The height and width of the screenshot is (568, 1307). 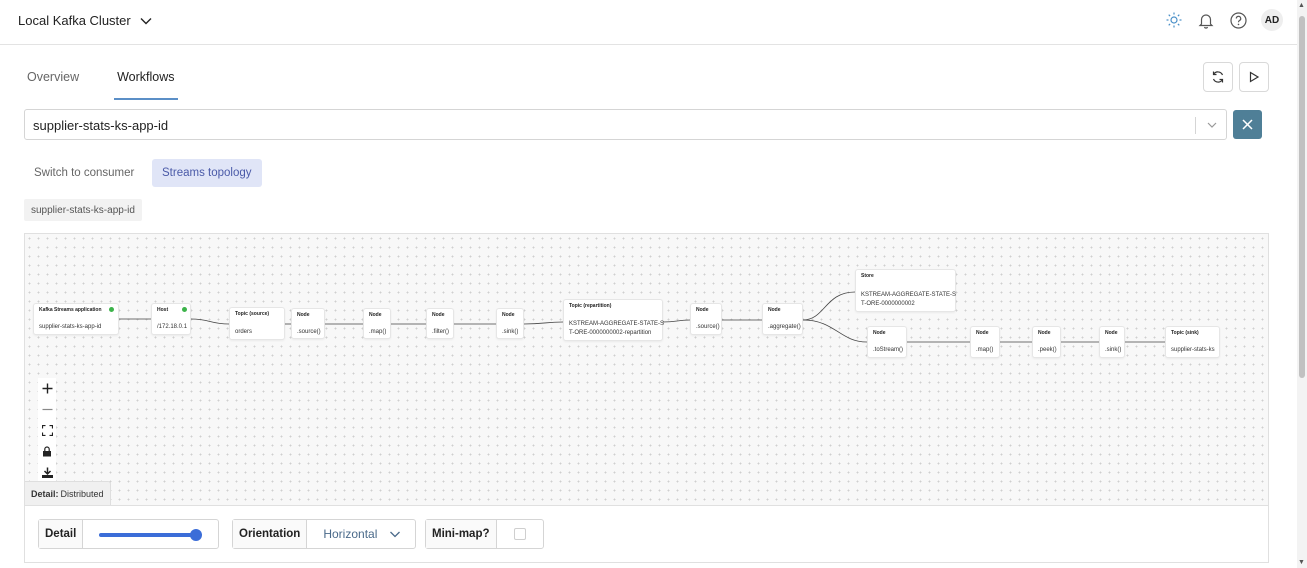 What do you see at coordinates (171, 319) in the screenshot?
I see `node-host: Host /172.18.0.1` at bounding box center [171, 319].